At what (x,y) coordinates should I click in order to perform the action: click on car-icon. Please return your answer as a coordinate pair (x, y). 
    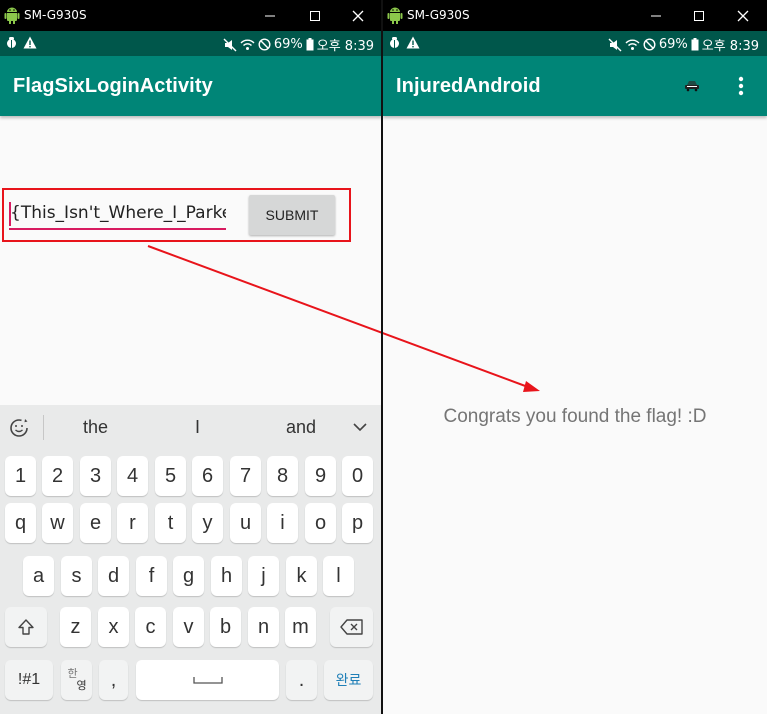
    Looking at the image, I should click on (692, 86).